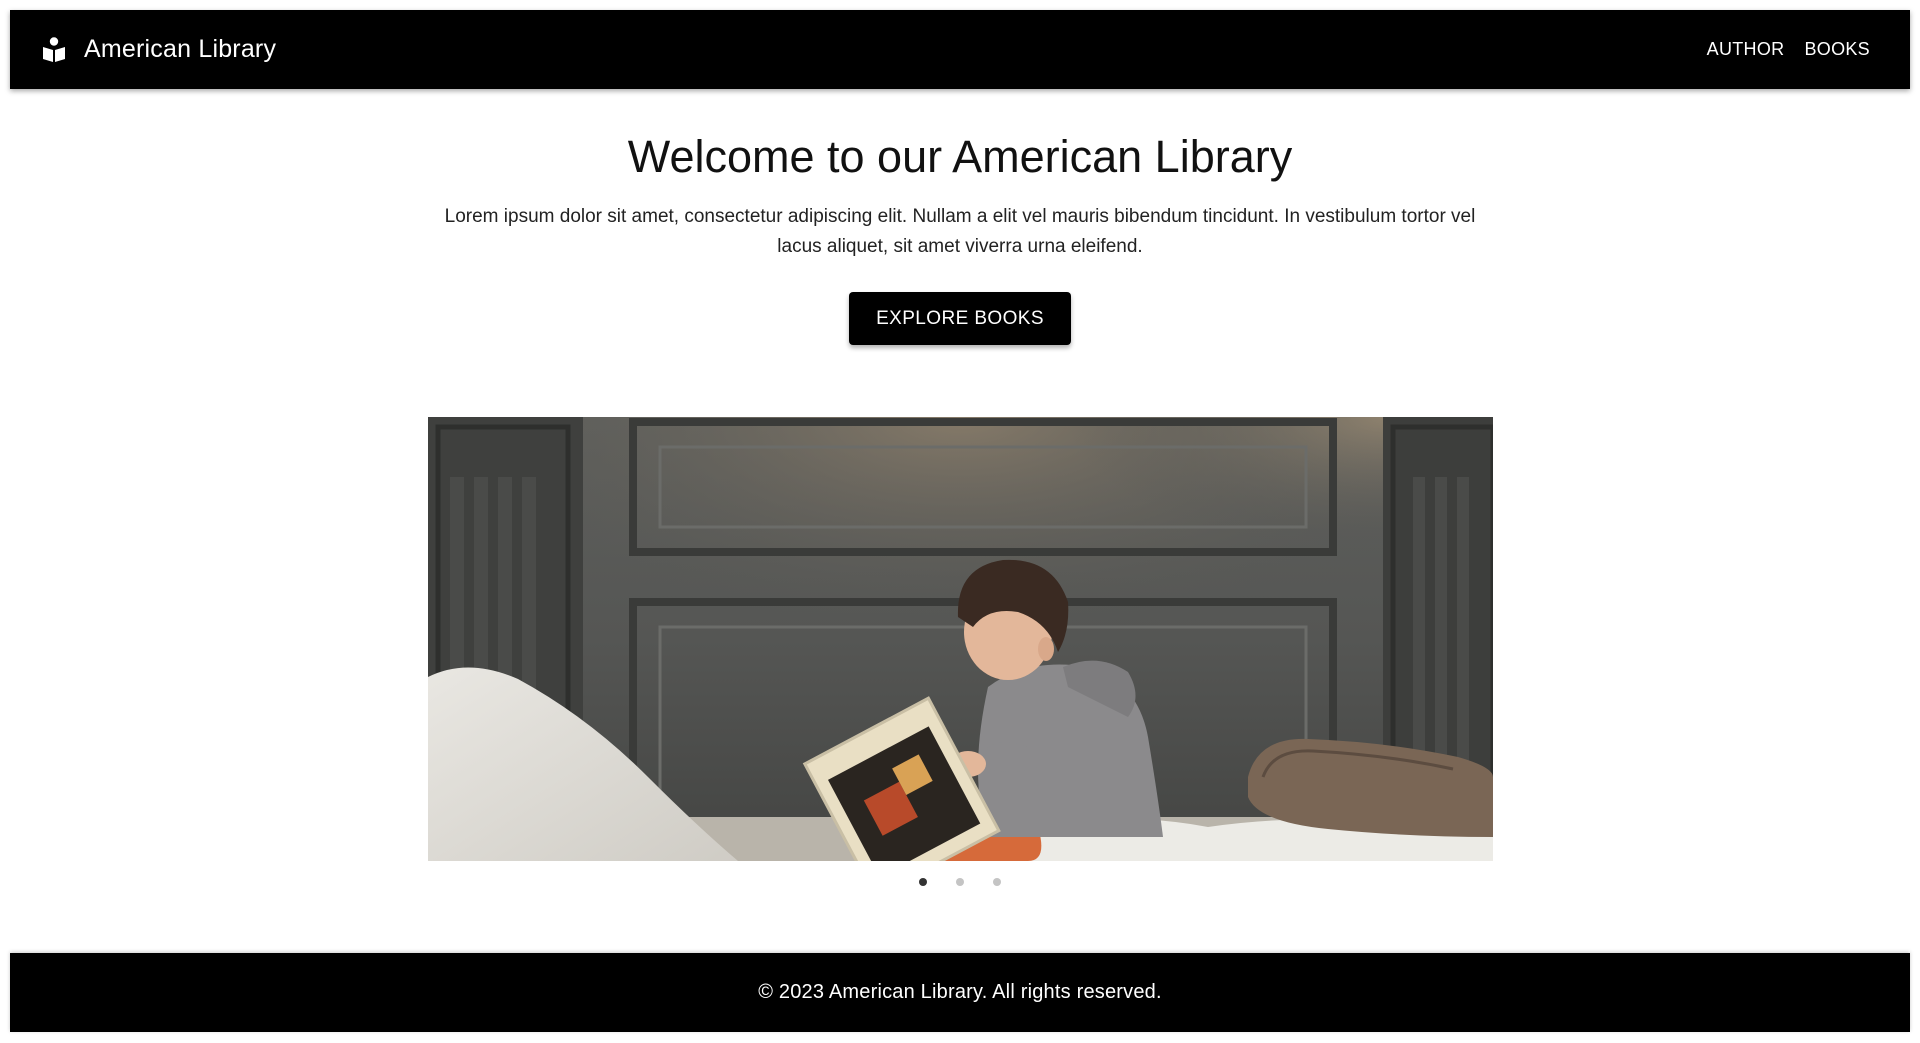  What do you see at coordinates (960, 156) in the screenshot?
I see `hero-title: Welcome to our American Library` at bounding box center [960, 156].